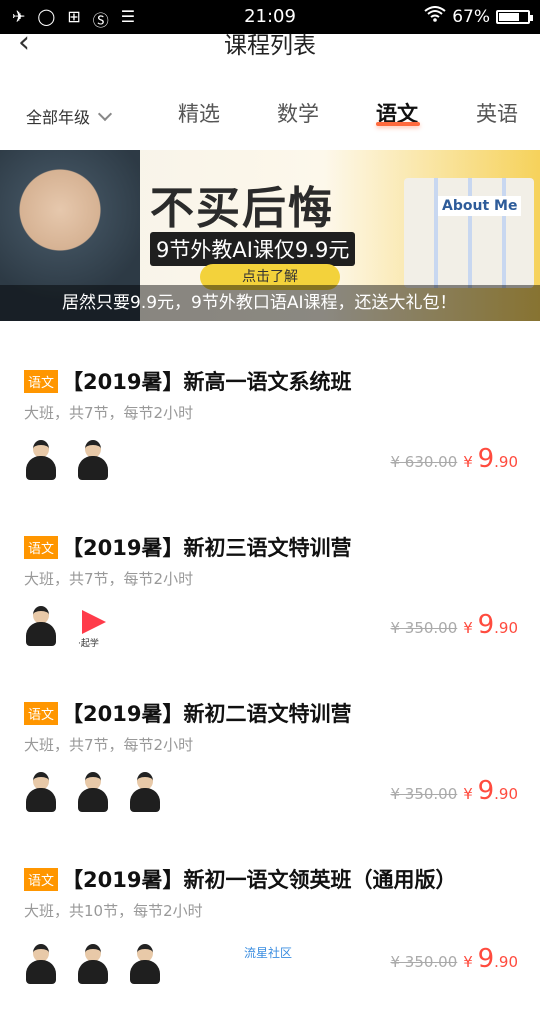 This screenshot has height=1016, width=540. What do you see at coordinates (298, 113) in the screenshot?
I see `tab-math: 数学` at bounding box center [298, 113].